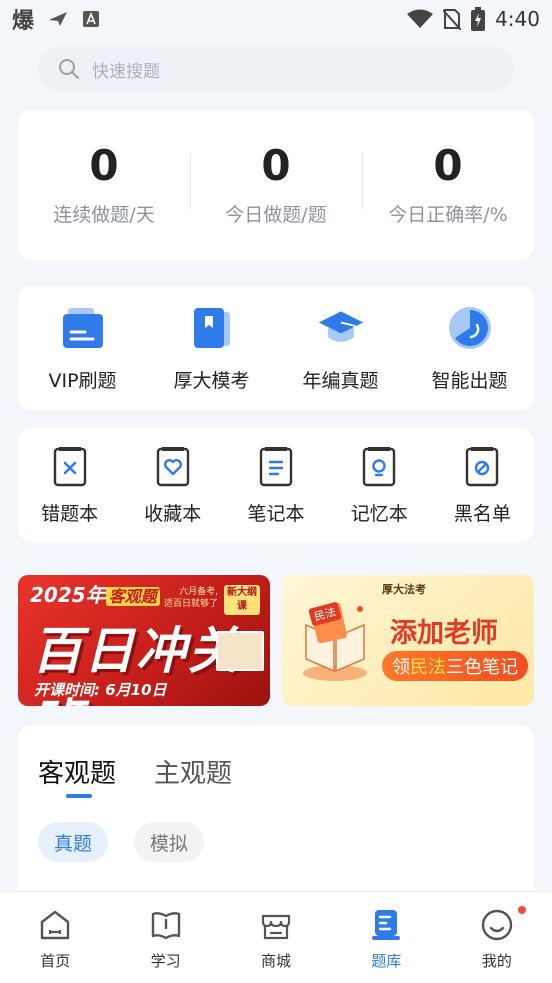  I want to click on banner-subtitle-line: 适百日就够了, so click(190, 603).